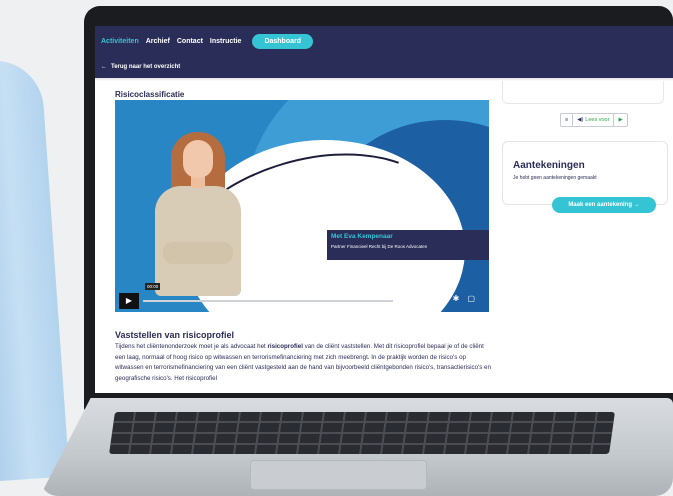  I want to click on video-title: Risico- classificatie, so click(383, 205).